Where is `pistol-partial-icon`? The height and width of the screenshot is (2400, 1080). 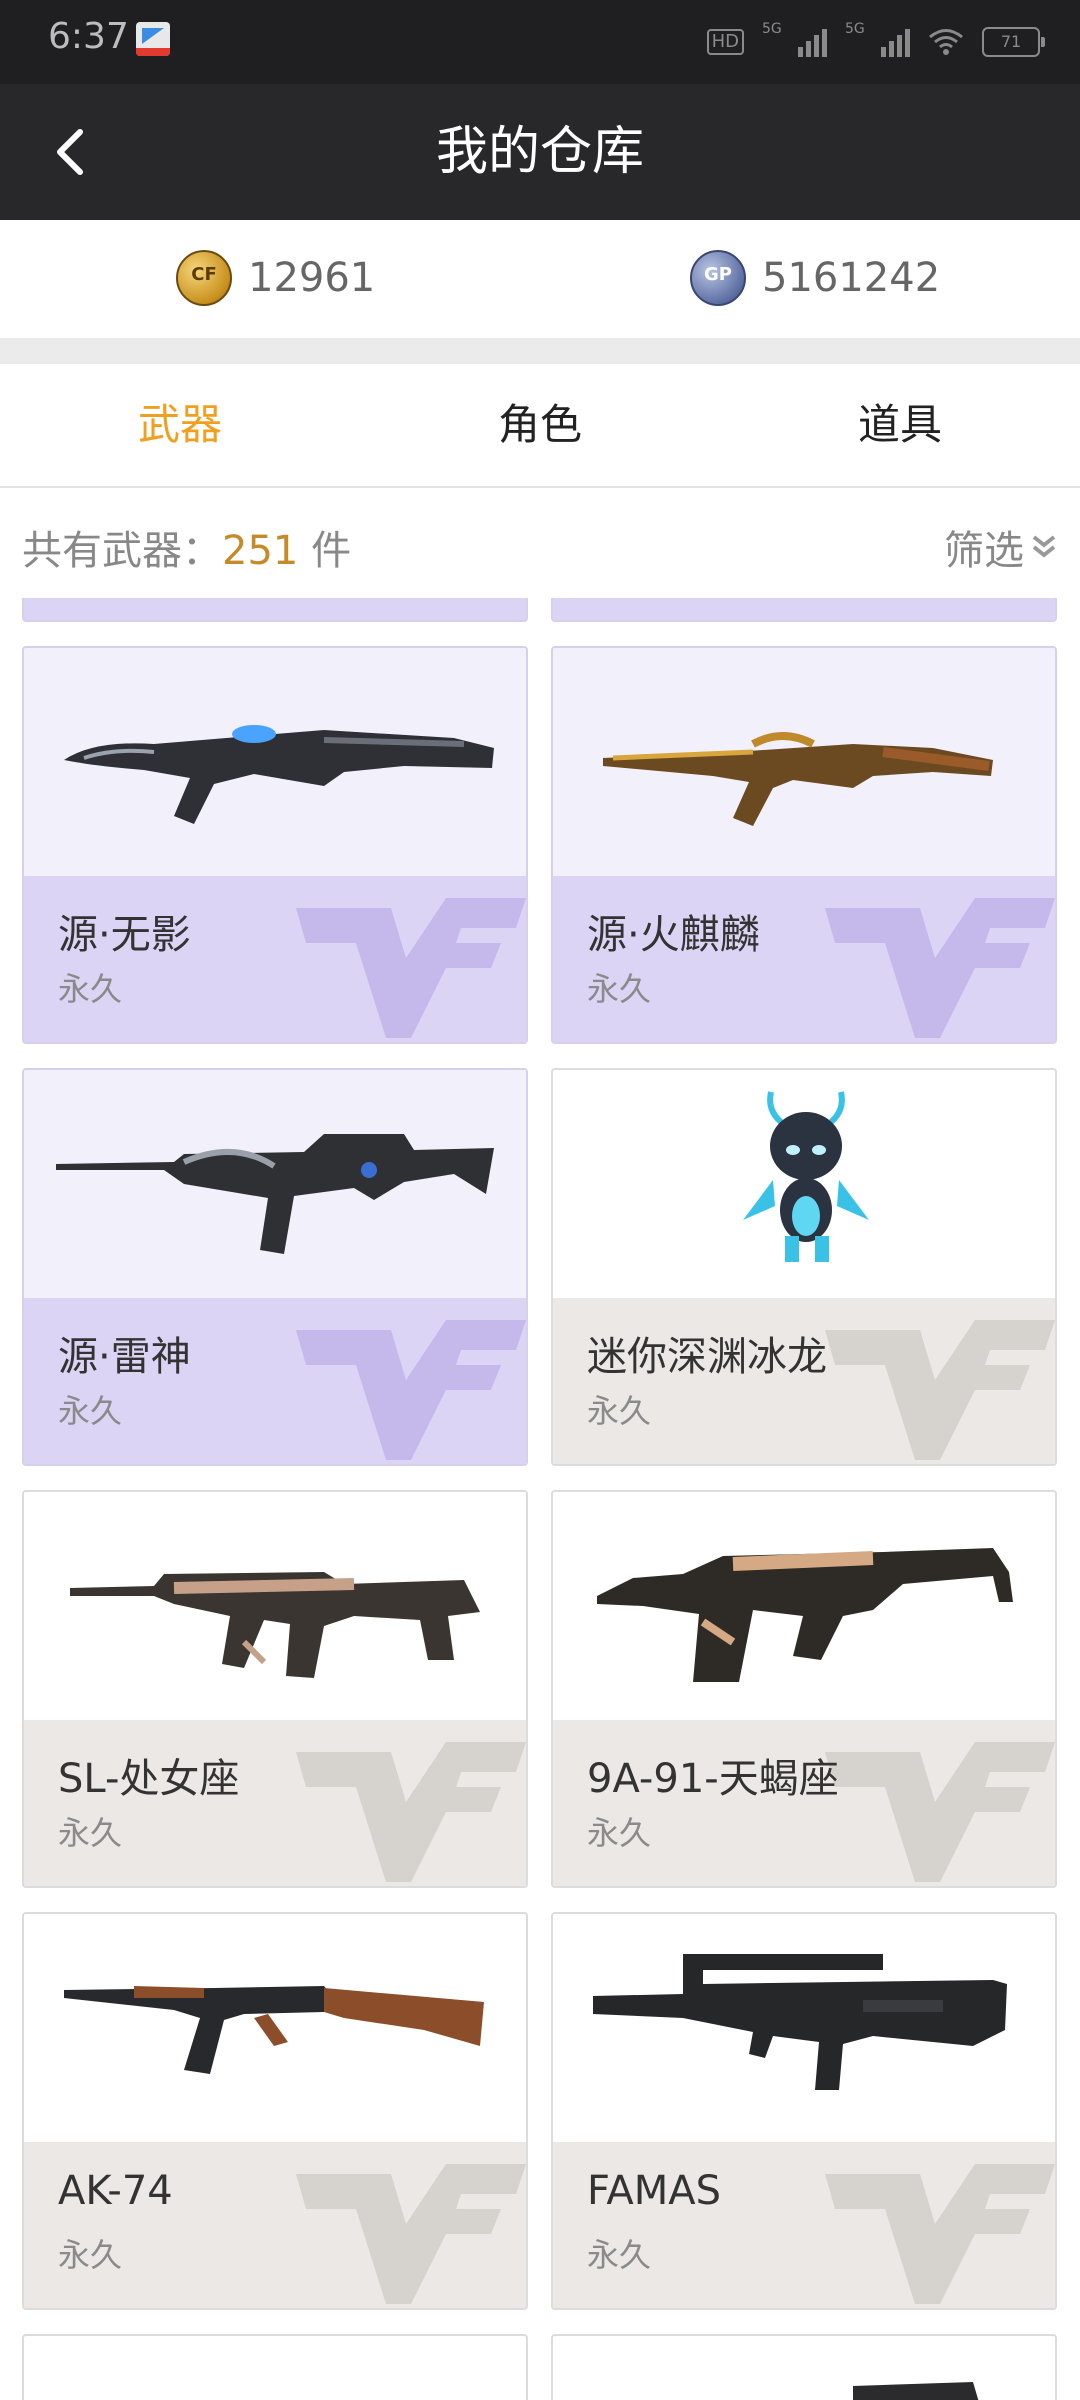 pistol-partial-icon is located at coordinates (916, 2391).